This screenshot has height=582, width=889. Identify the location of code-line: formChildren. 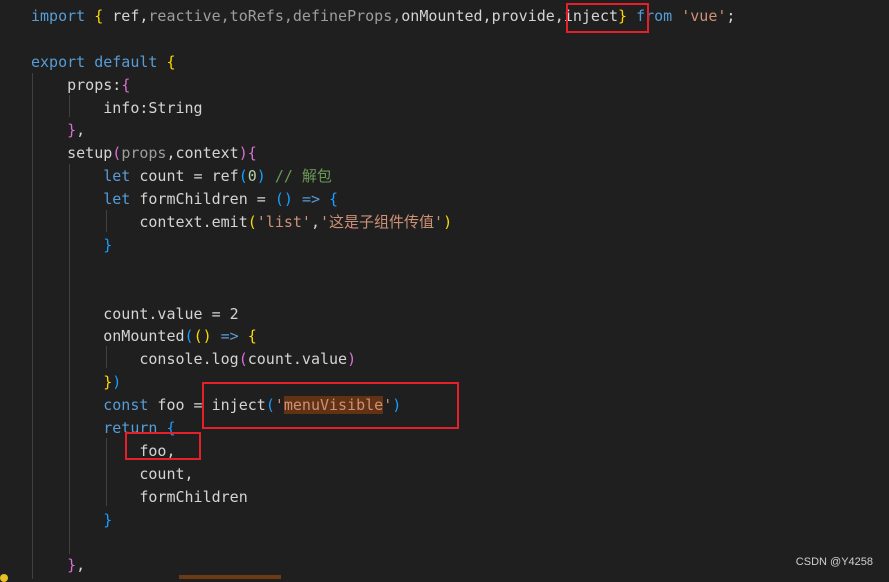
(383, 497).